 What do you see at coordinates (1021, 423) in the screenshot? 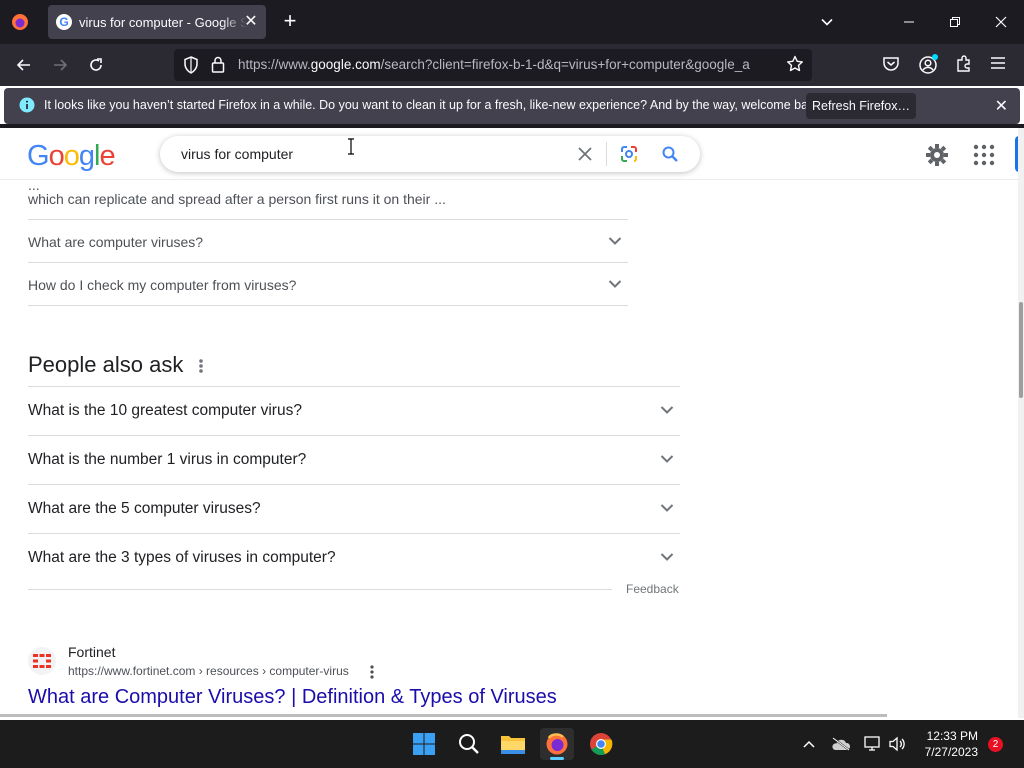
I see `vertical-scrollbar` at bounding box center [1021, 423].